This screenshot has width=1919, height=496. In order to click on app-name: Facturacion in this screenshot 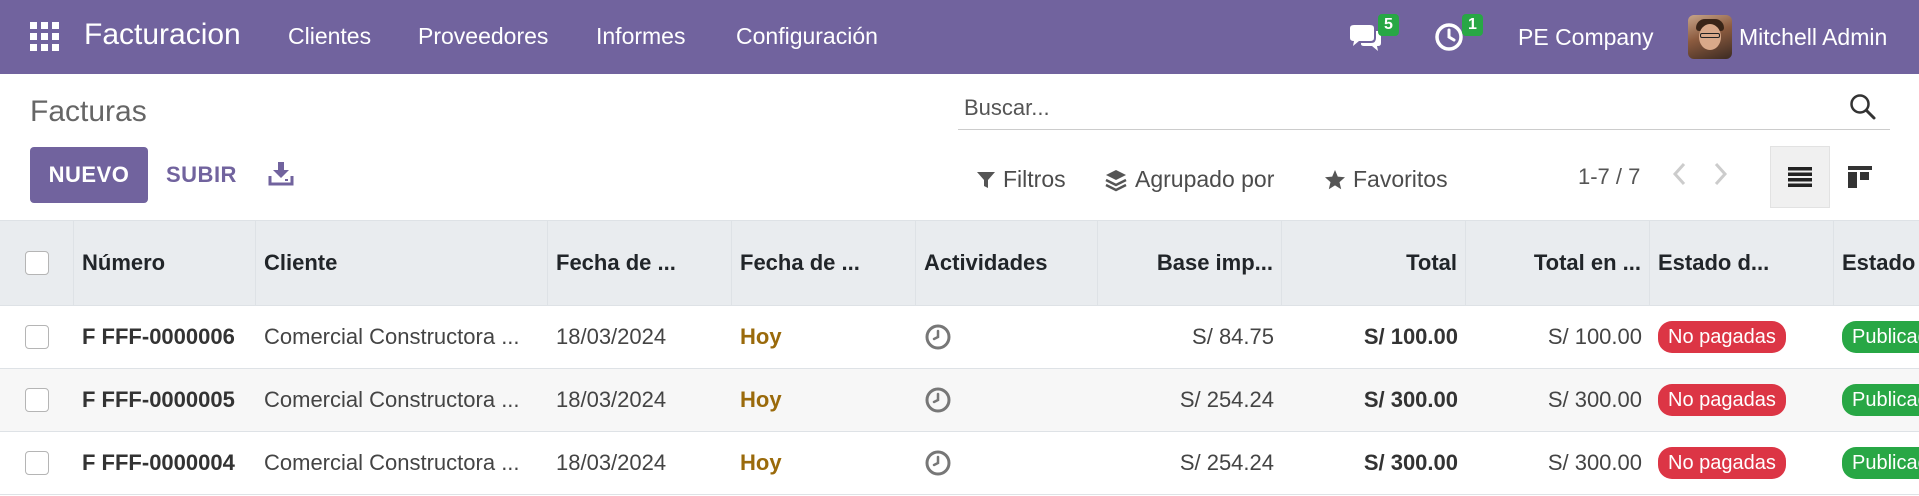, I will do `click(162, 35)`.